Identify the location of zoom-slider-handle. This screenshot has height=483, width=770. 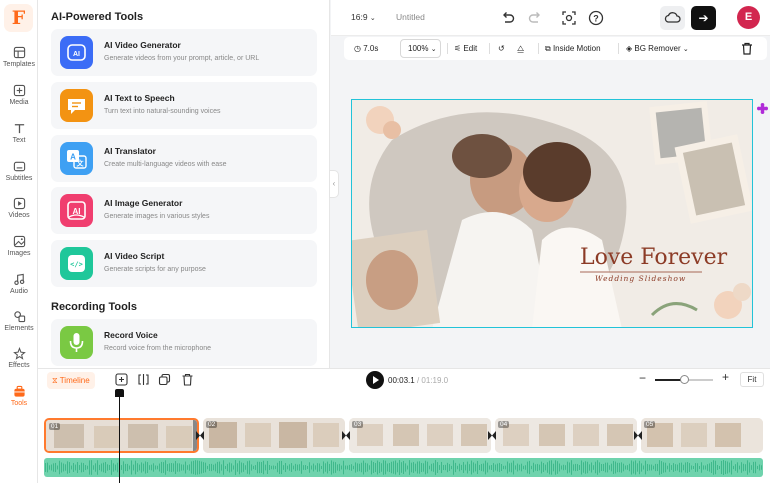
(684, 379).